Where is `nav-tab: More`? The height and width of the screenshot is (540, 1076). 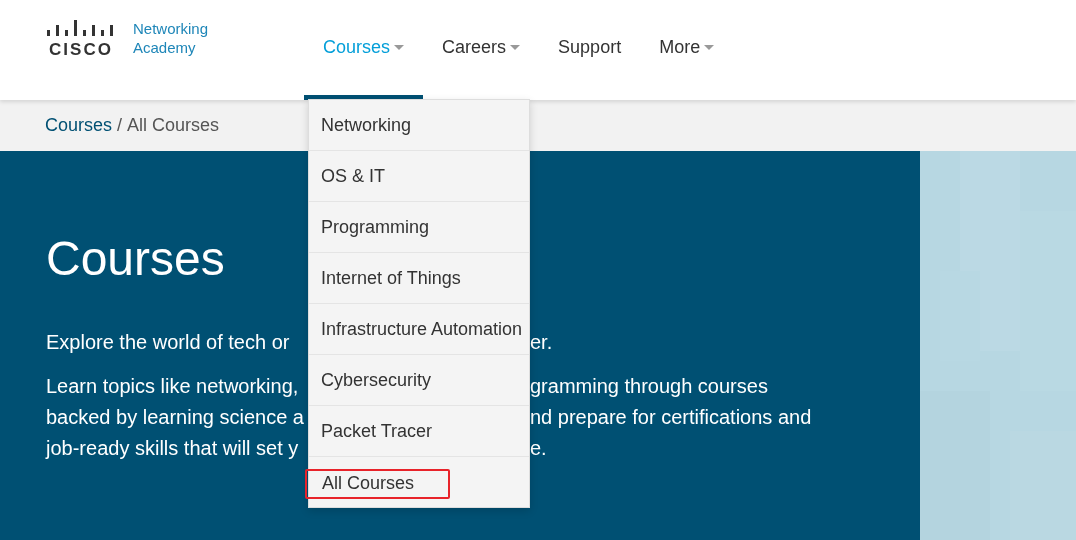
nav-tab: More is located at coordinates (687, 50).